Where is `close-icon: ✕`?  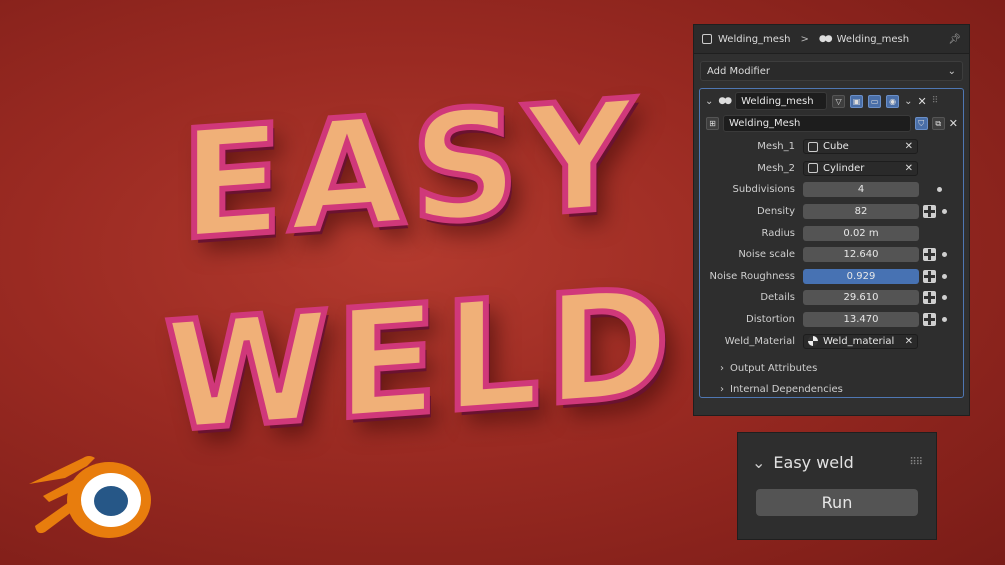
close-icon: ✕ is located at coordinates (922, 101).